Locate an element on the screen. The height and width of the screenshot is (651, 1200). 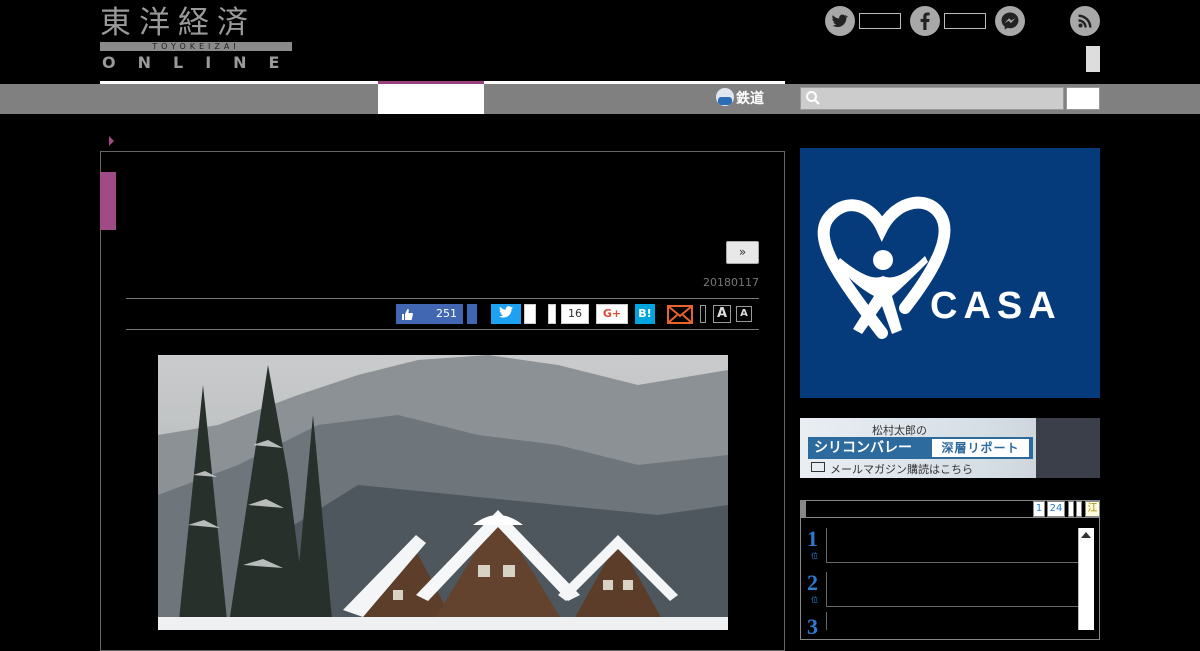
rss-icon is located at coordinates (1085, 21).